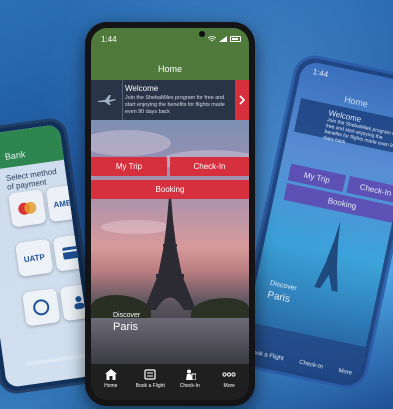 Image resolution: width=393 pixels, height=409 pixels. What do you see at coordinates (169, 69) in the screenshot?
I see `page-title: Home` at bounding box center [169, 69].